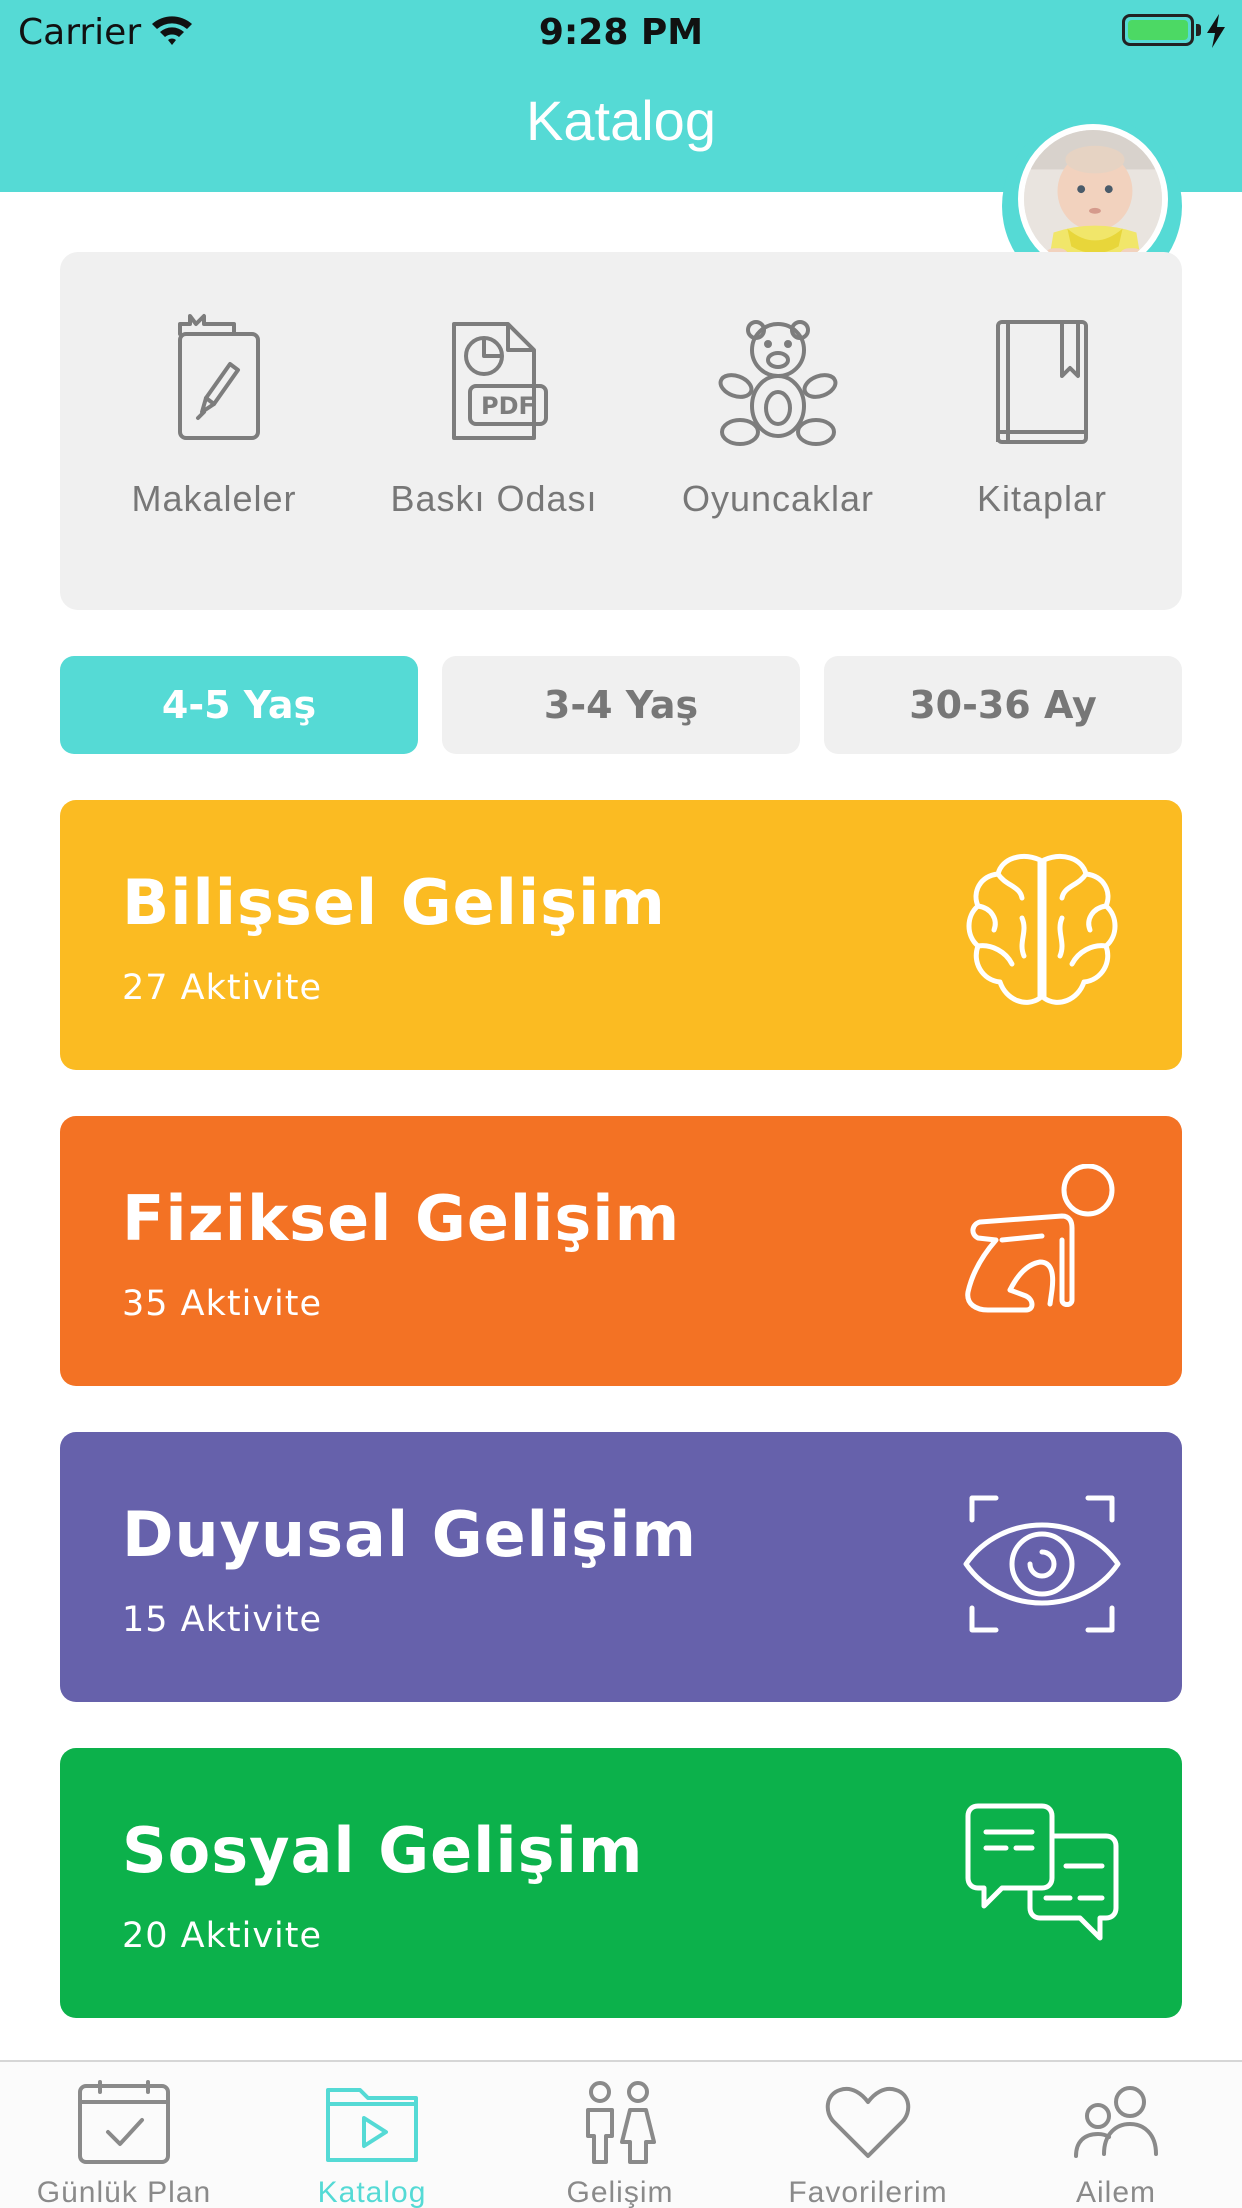 Image resolution: width=1242 pixels, height=2208 pixels. Describe the element at coordinates (222, 1936) in the screenshot. I see `card-activity-count: 20 Aktivite` at that location.